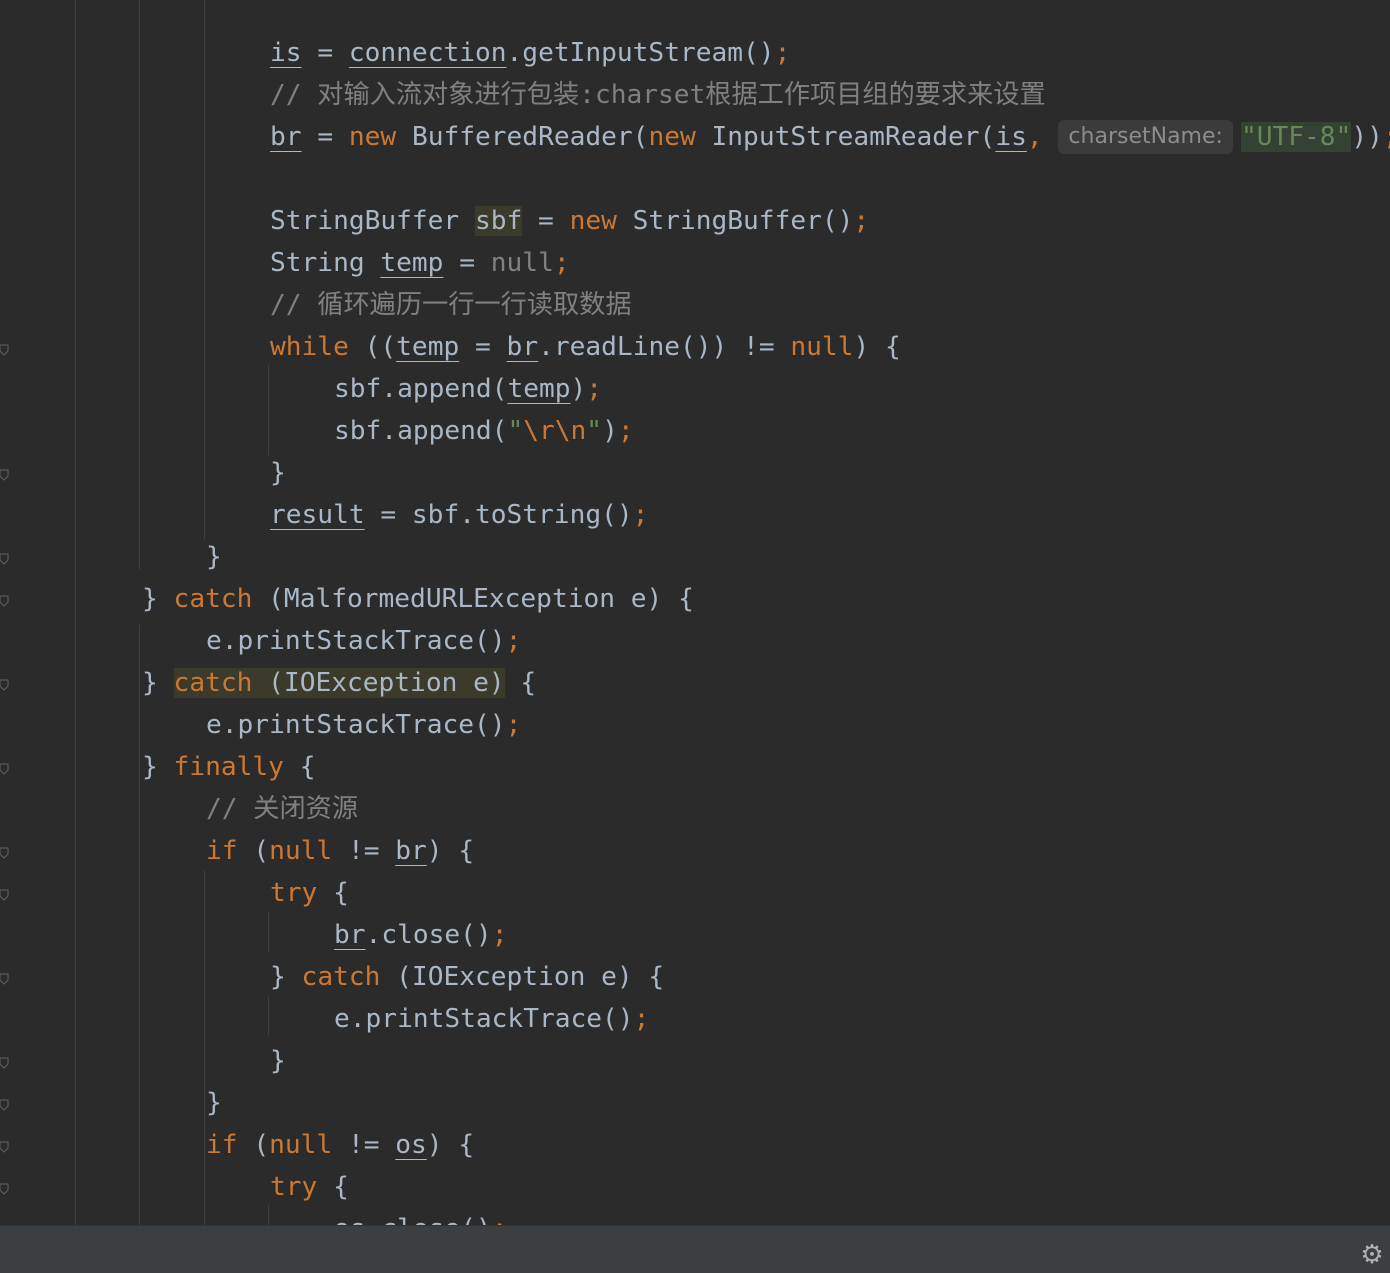  Describe the element at coordinates (418, 599) in the screenshot. I see `code-line: } catch (MalformedURLException e) {` at that location.